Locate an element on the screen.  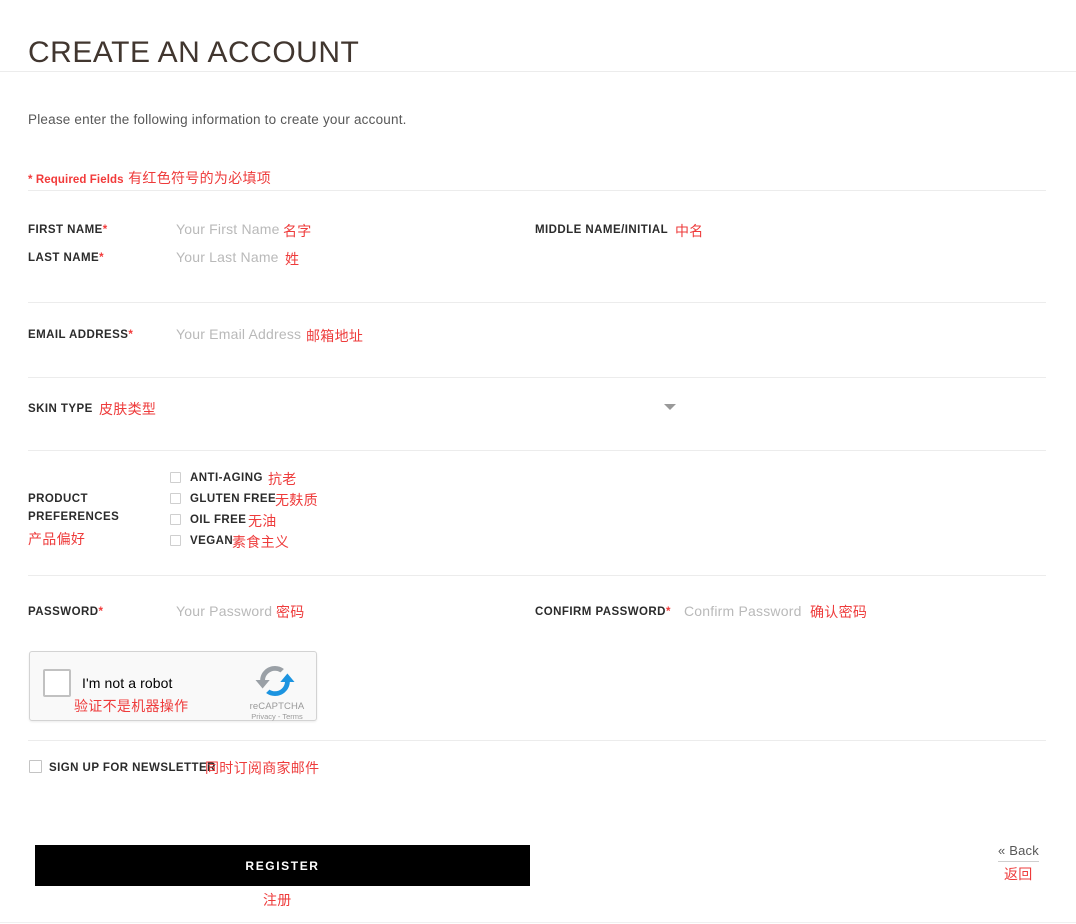
recaptcha-legal-links: Privacy - Terms is located at coordinates (277, 716).